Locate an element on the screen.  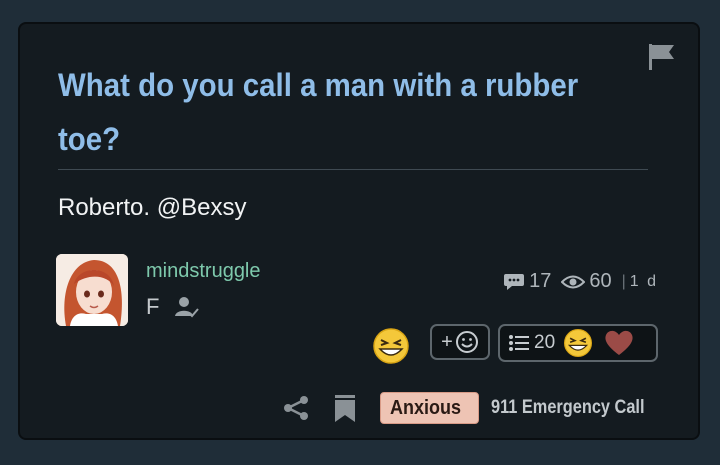
post-age: 1 d is located at coordinates (643, 281).